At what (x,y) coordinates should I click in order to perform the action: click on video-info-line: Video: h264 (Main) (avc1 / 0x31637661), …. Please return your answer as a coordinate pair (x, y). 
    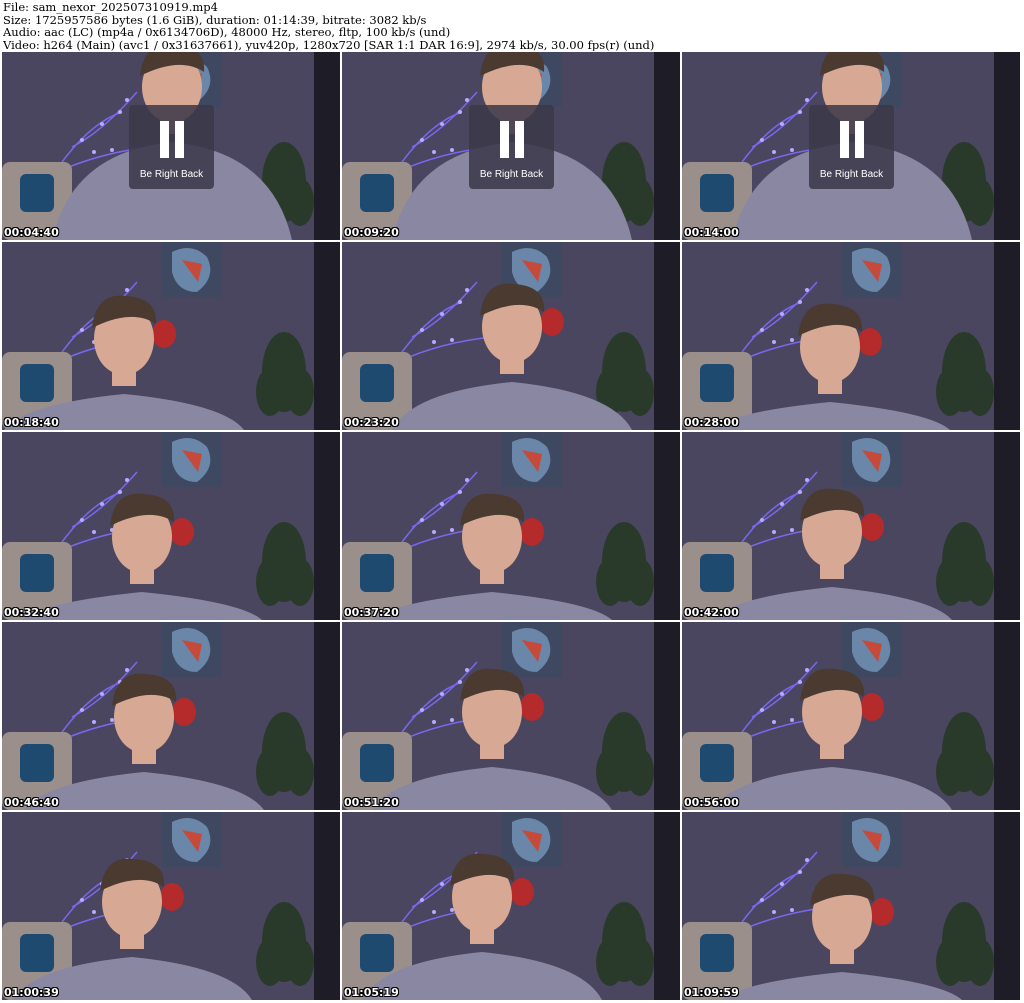
    Looking at the image, I should click on (329, 44).